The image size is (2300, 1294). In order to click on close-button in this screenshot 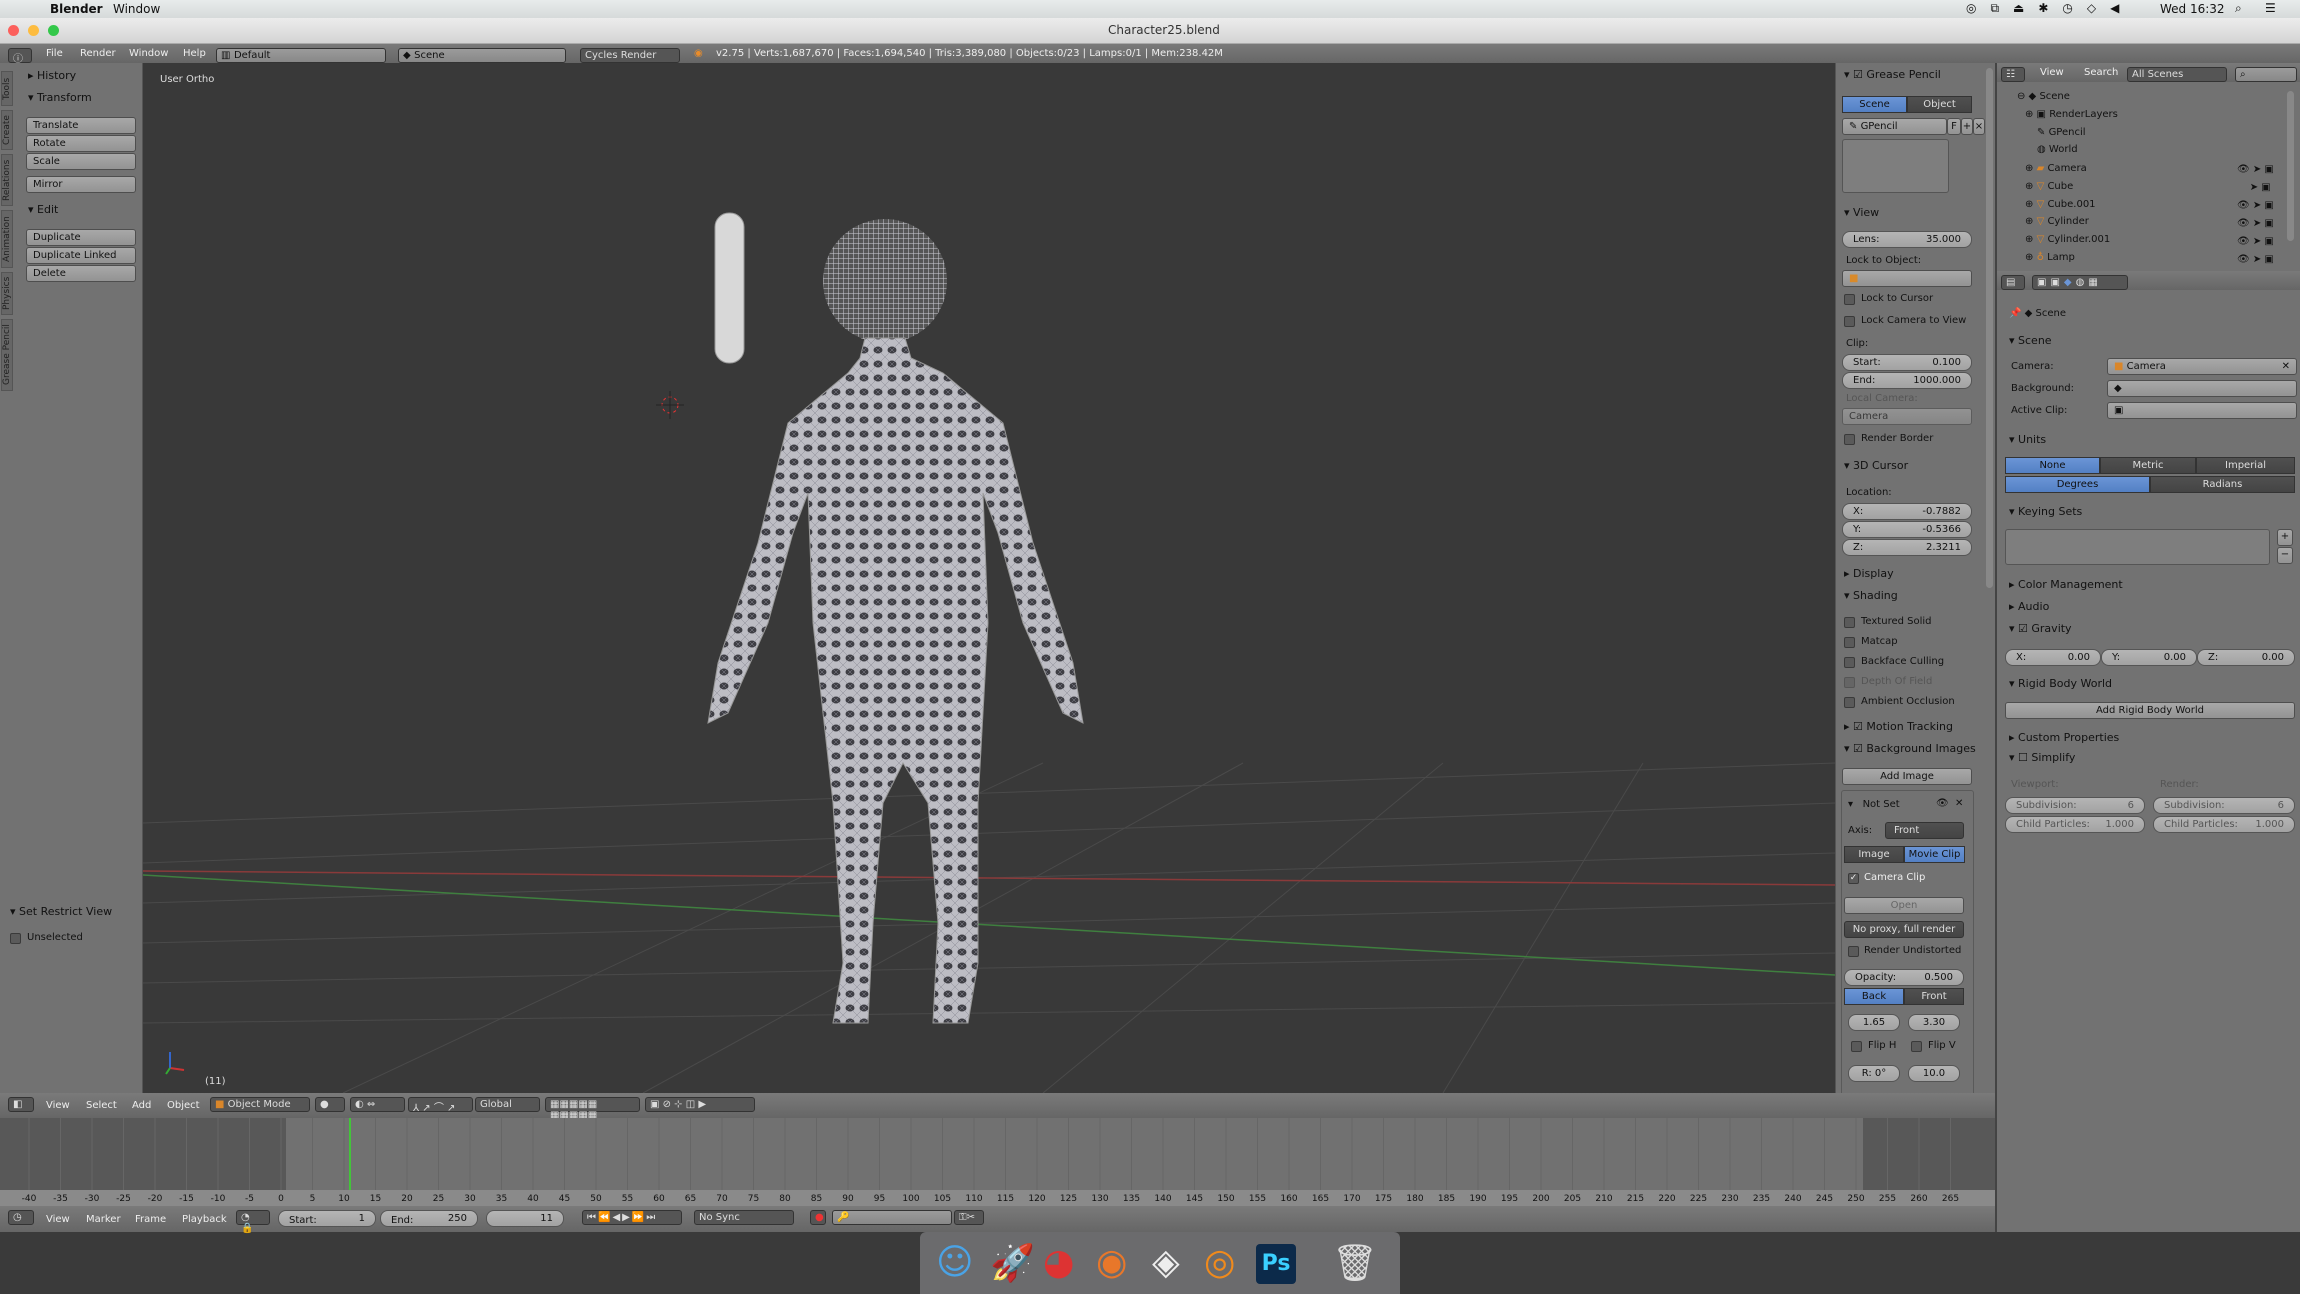, I will do `click(13, 30)`.